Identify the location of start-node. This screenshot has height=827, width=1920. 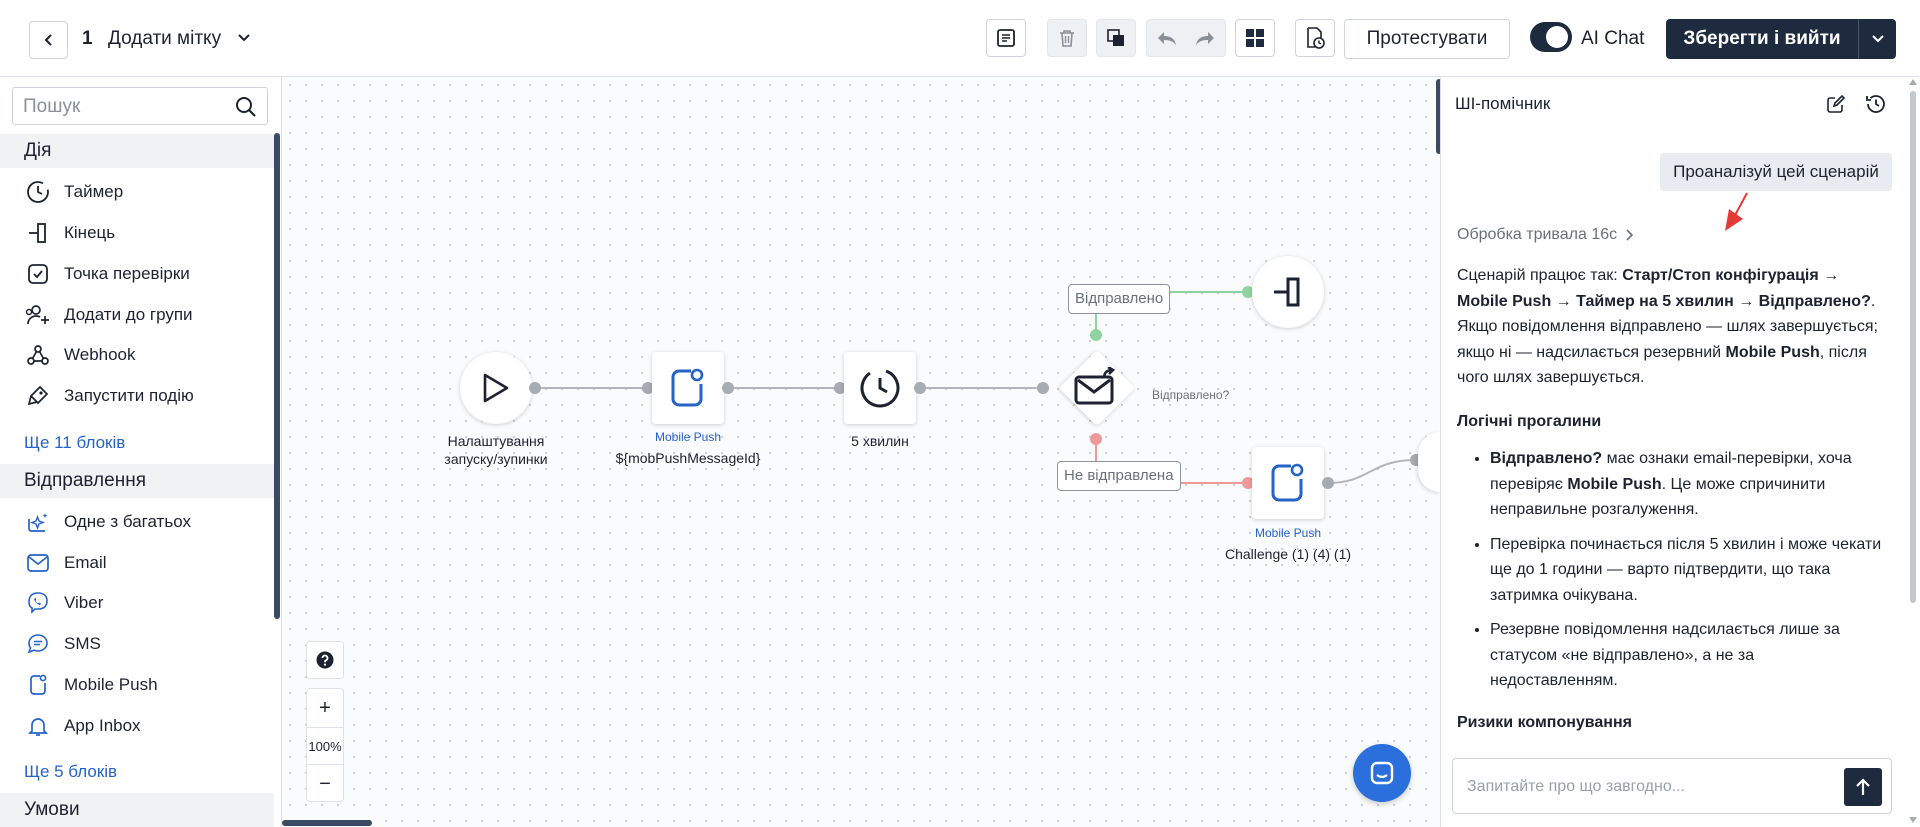
(496, 388).